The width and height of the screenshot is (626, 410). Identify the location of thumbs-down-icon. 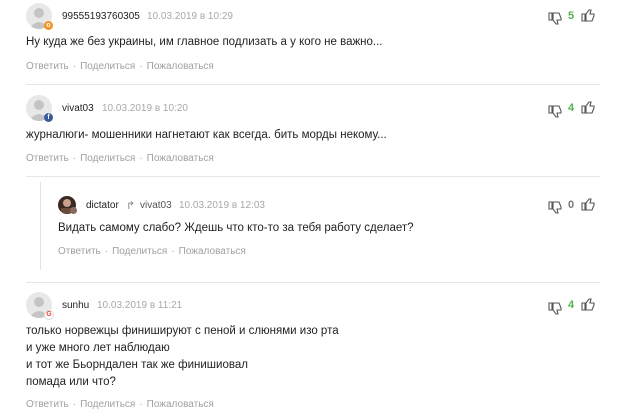
(555, 308).